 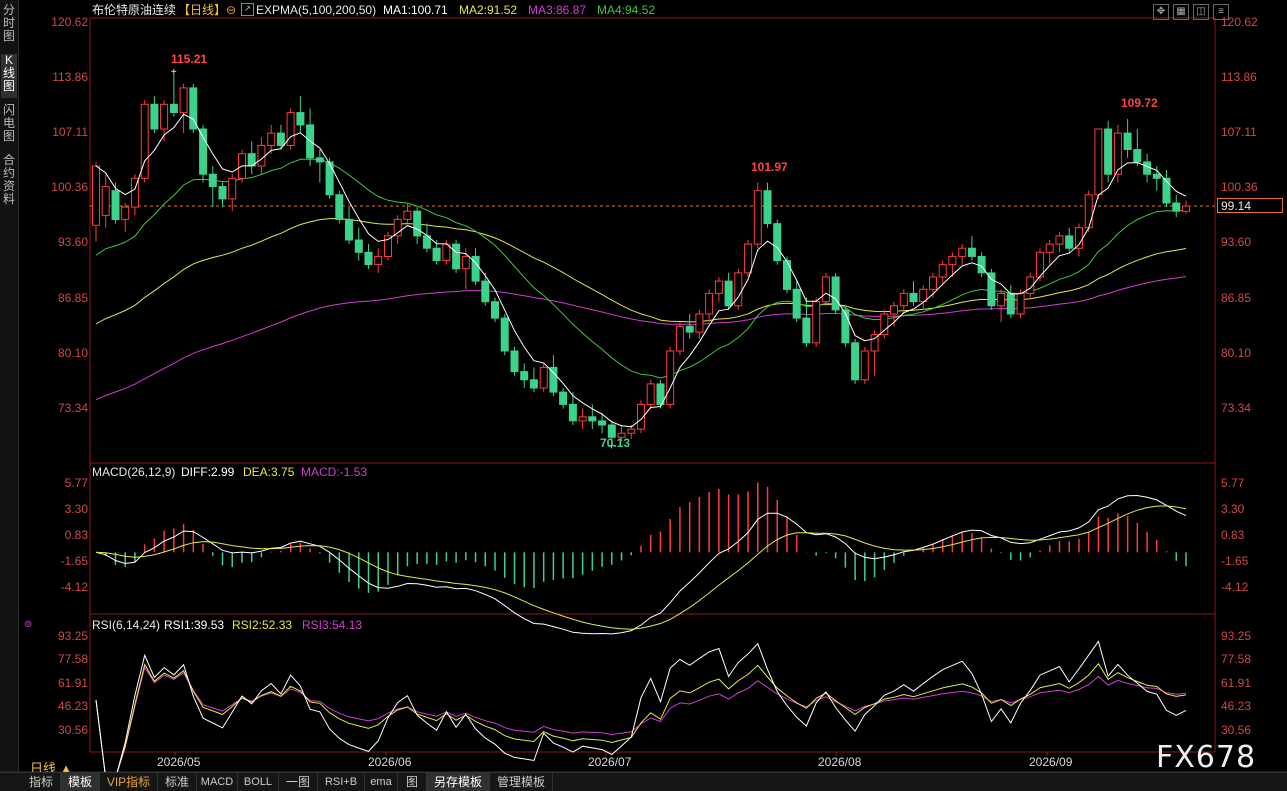 What do you see at coordinates (247, 9) in the screenshot?
I see `chart-type-icon: ↗` at bounding box center [247, 9].